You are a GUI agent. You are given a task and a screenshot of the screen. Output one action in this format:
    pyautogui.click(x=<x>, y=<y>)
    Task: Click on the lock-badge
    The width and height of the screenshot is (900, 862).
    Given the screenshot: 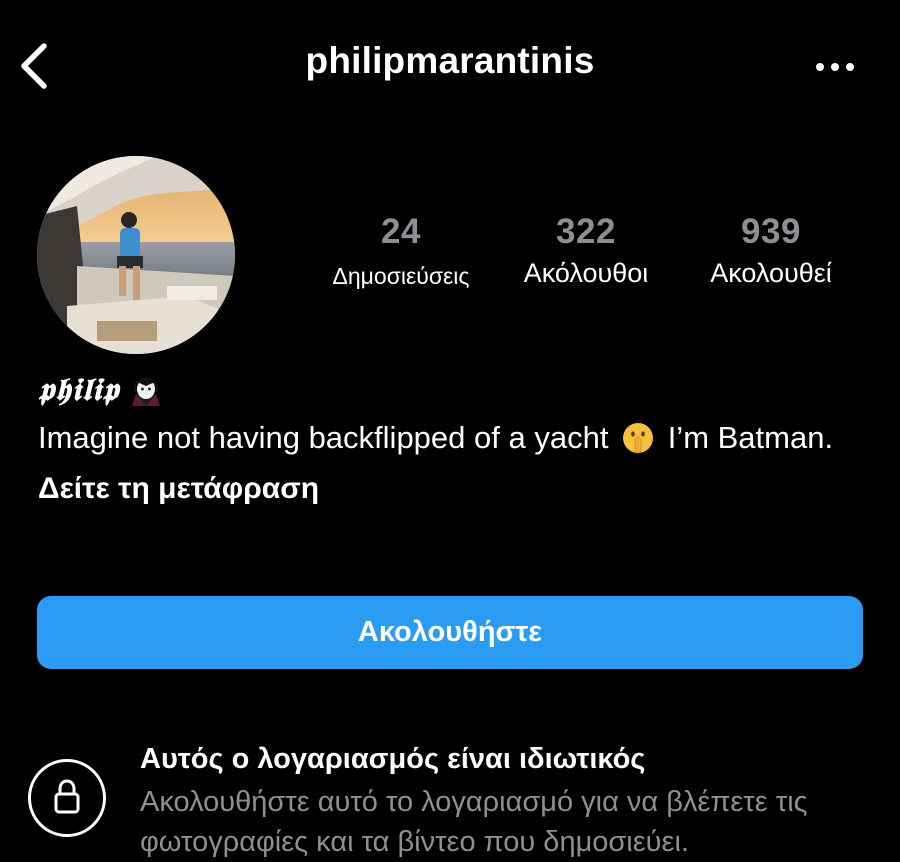 What is the action you would take?
    pyautogui.click(x=67, y=798)
    